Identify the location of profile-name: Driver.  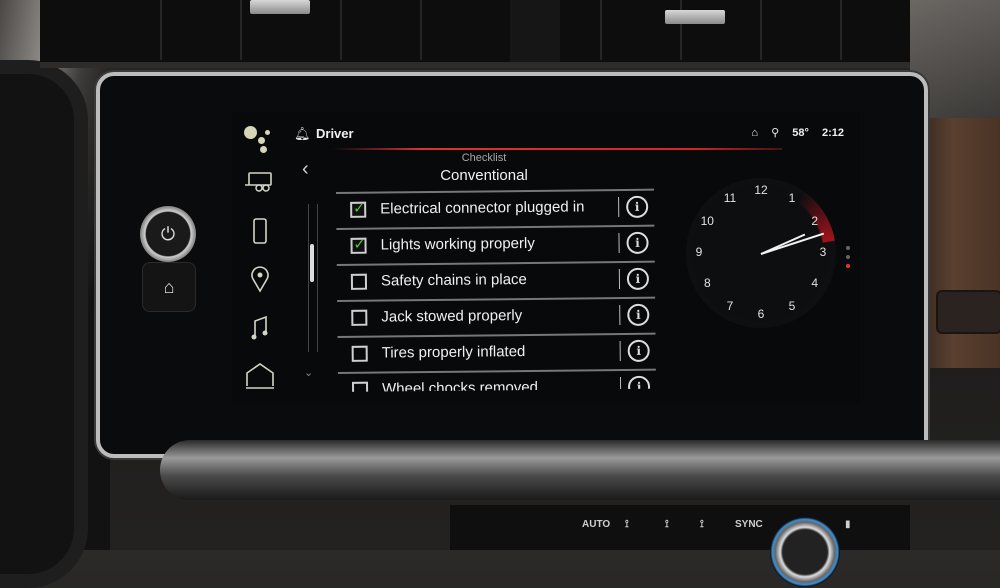
(335, 133).